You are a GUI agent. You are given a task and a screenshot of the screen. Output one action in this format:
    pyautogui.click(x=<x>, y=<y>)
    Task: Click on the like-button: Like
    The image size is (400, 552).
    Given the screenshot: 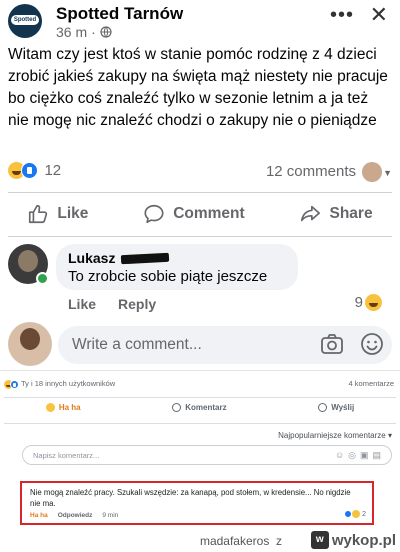 What is the action you would take?
    pyautogui.click(x=57, y=214)
    